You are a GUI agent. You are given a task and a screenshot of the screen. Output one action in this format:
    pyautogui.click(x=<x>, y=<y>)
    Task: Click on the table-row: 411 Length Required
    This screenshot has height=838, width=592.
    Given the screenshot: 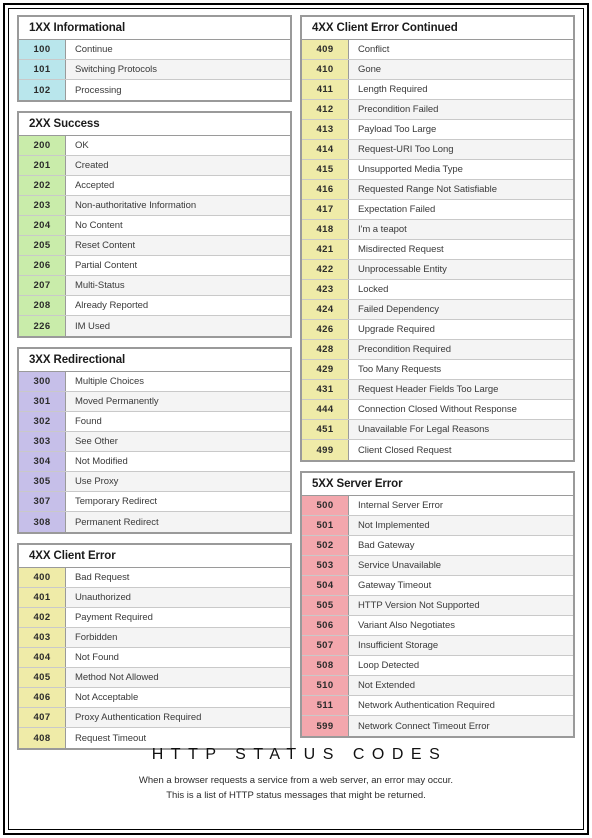 What is the action you would take?
    pyautogui.click(x=437, y=90)
    